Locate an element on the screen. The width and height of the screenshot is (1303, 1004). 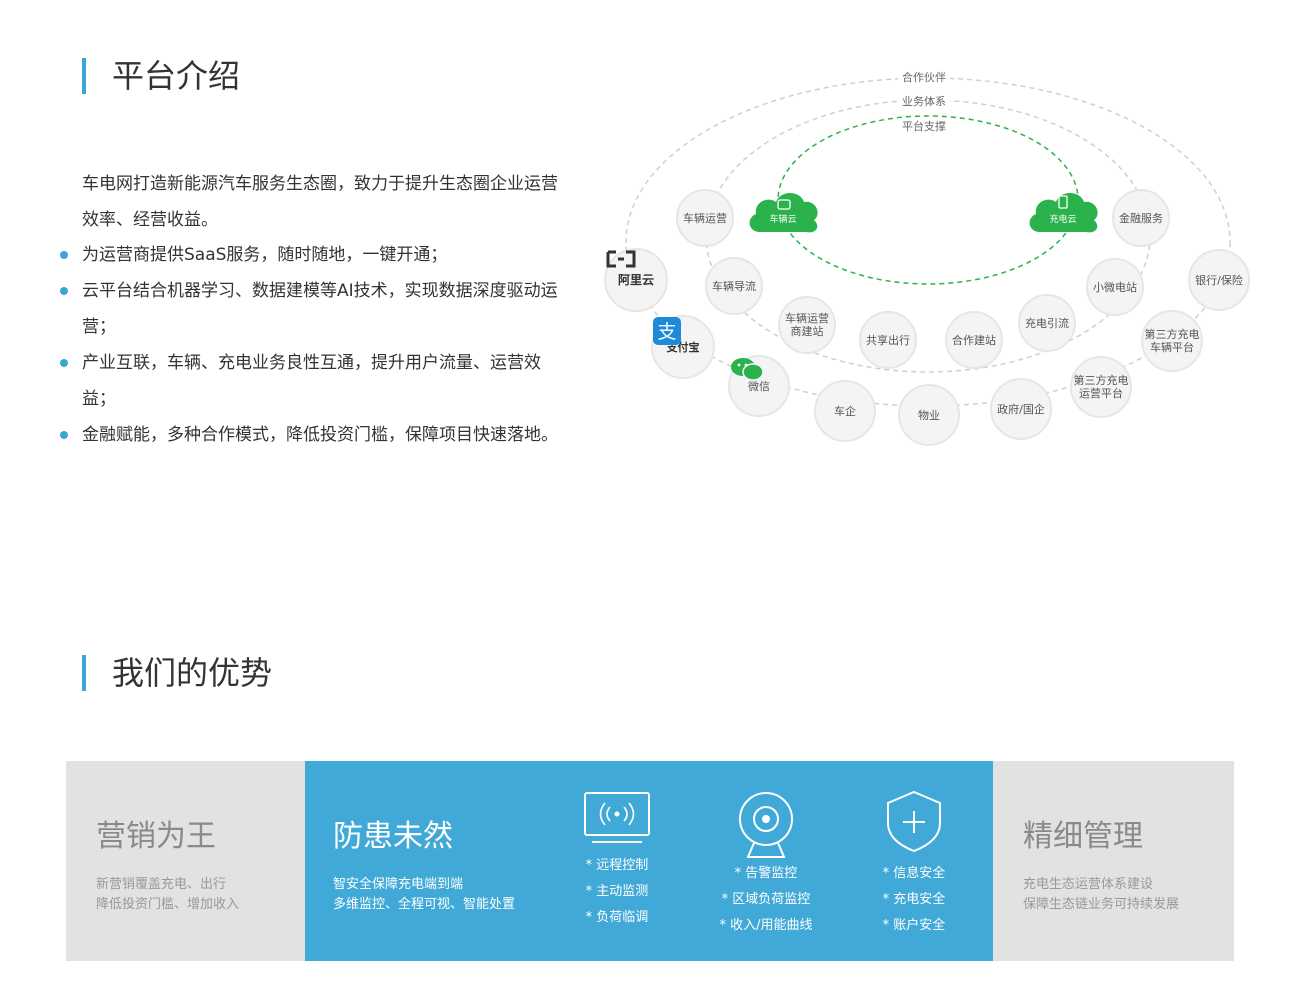
aliyun-icon is located at coordinates (621, 259).